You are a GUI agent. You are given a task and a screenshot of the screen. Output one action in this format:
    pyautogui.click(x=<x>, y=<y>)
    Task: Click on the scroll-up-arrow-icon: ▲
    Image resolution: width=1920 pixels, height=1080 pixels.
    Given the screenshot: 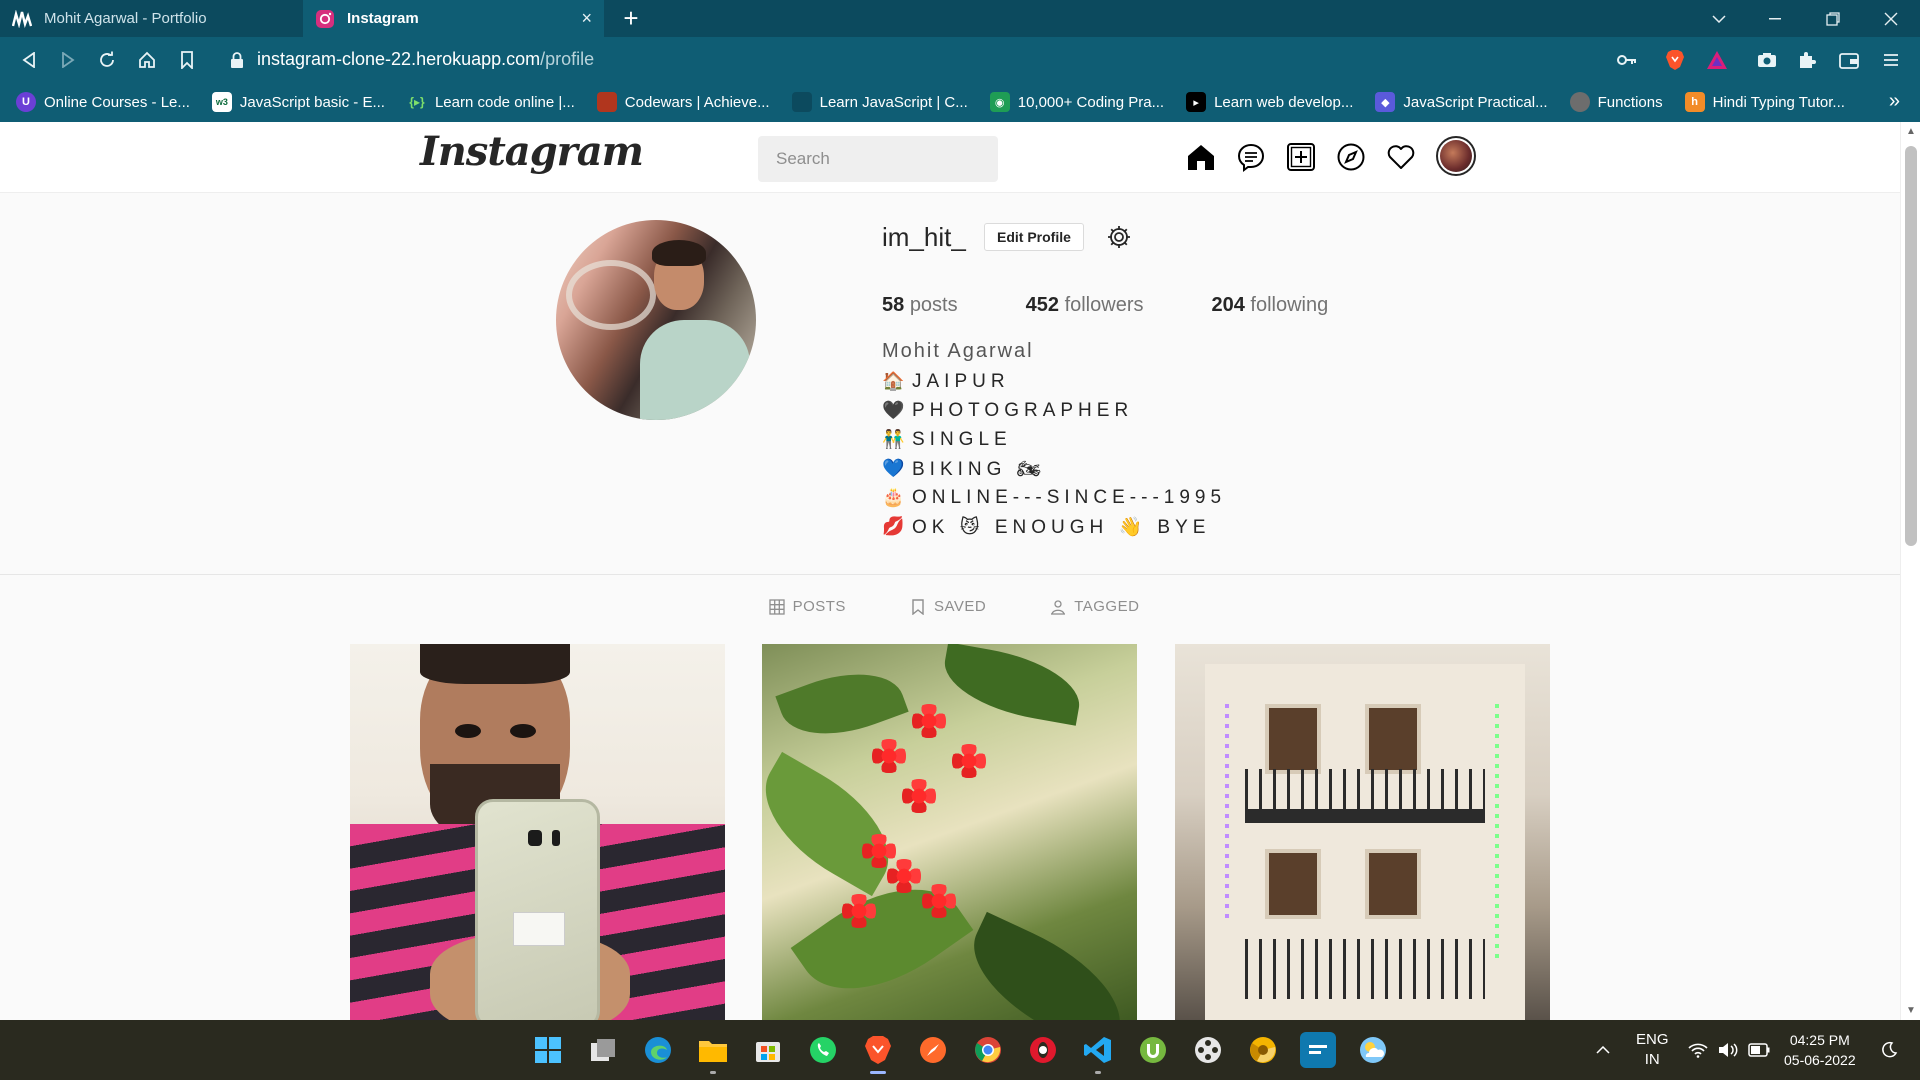 What is the action you would take?
    pyautogui.click(x=1911, y=131)
    